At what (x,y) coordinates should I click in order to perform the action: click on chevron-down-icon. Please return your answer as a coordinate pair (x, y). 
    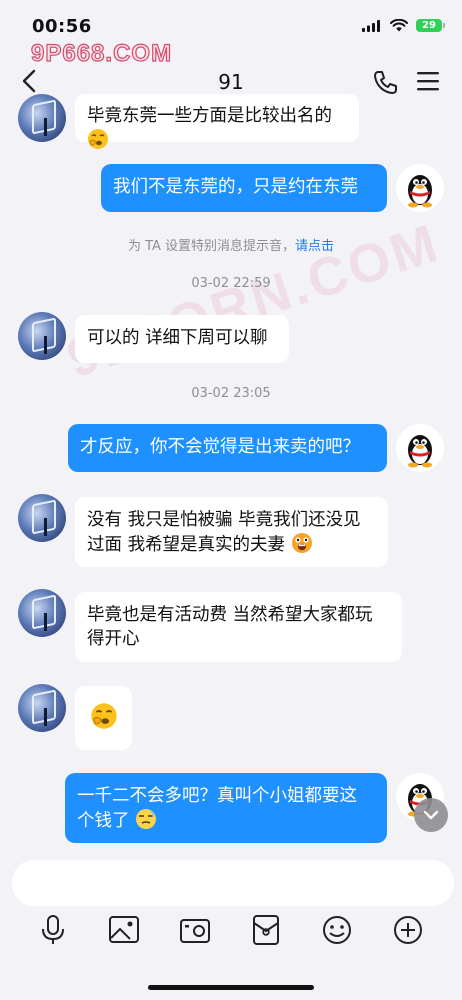
    Looking at the image, I should click on (431, 815).